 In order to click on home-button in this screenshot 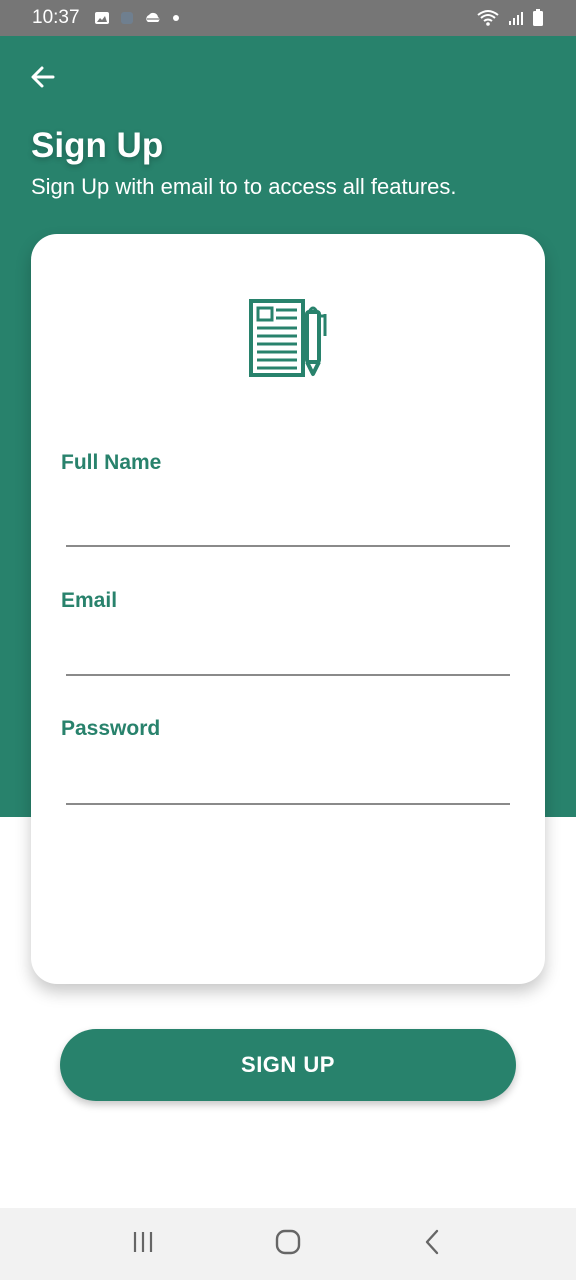, I will do `click(288, 1244)`.